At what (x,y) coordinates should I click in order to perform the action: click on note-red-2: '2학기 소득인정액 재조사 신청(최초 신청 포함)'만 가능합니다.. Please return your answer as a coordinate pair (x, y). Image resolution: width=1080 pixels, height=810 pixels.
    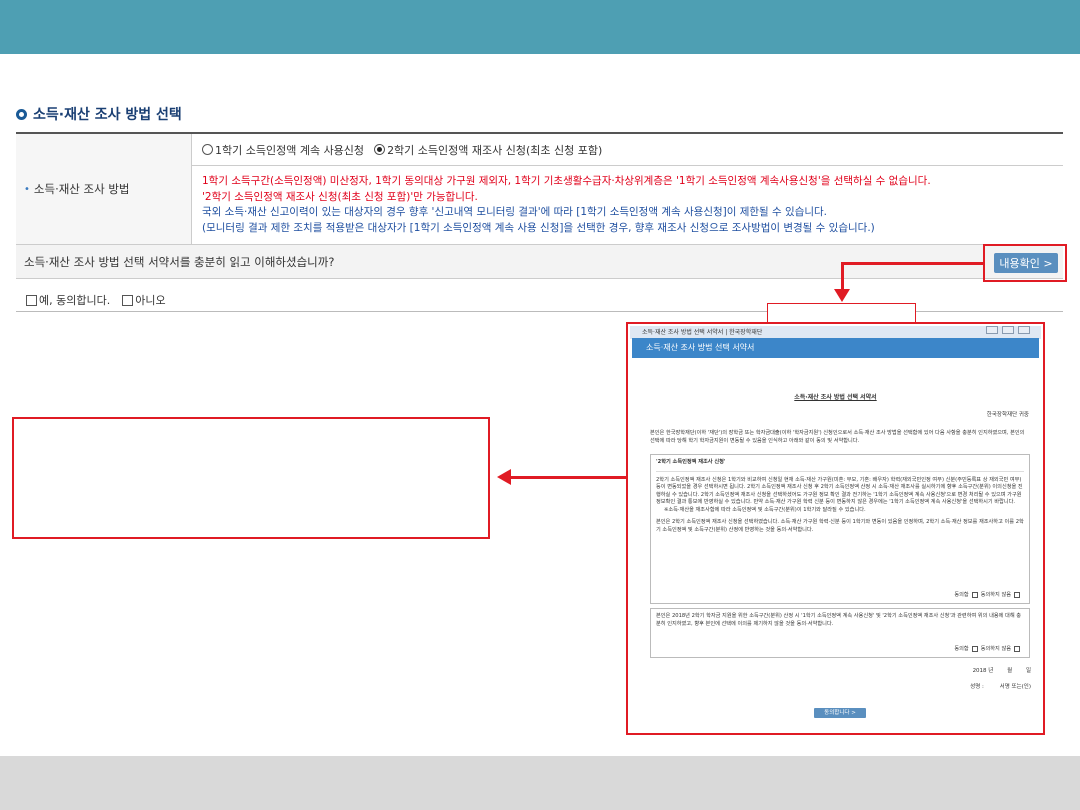
    Looking at the image, I should click on (340, 196).